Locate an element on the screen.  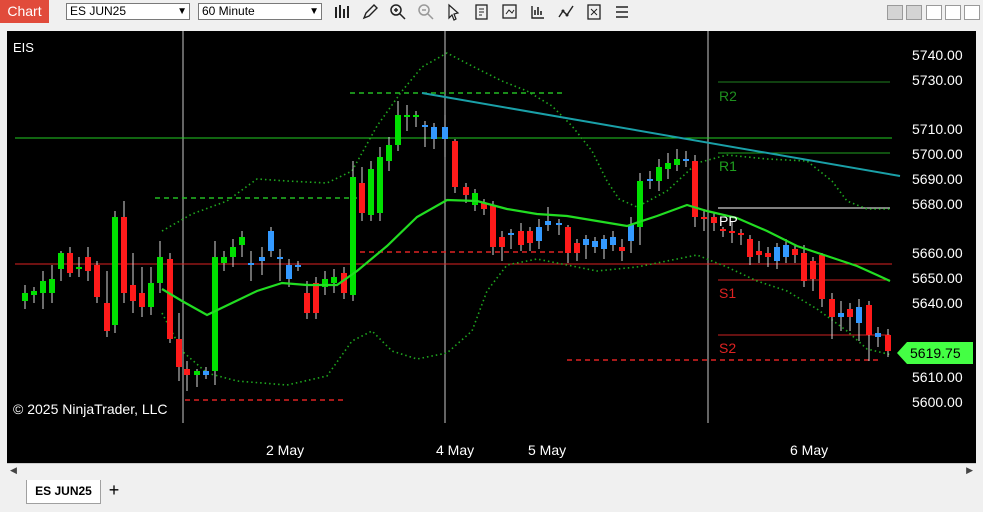
zoom-out-icon is located at coordinates (426, 12).